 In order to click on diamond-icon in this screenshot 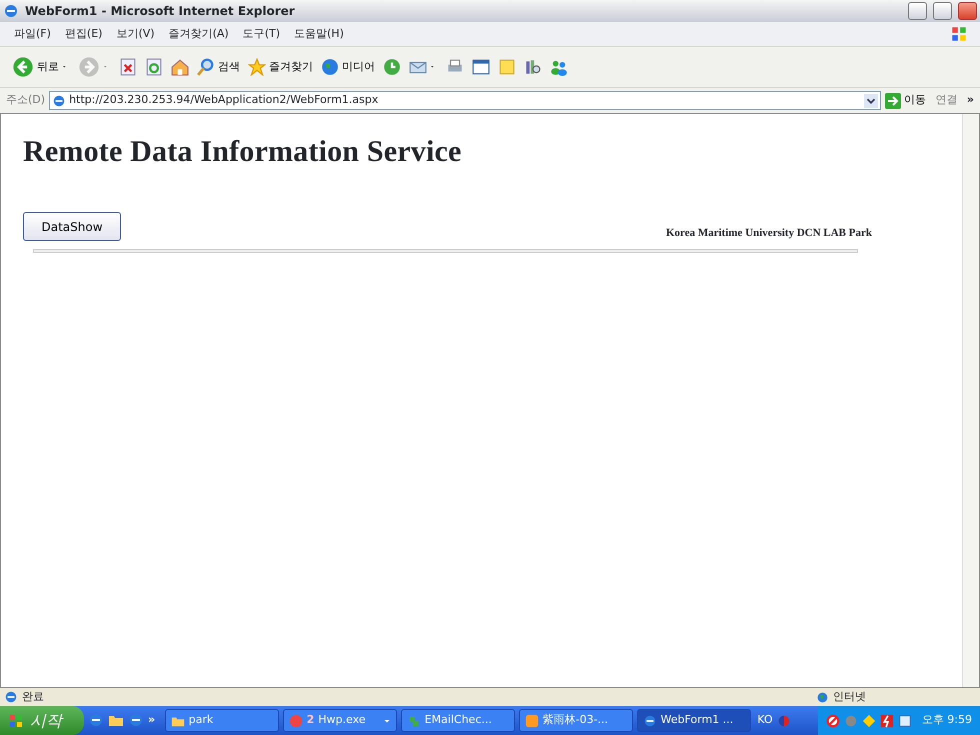, I will do `click(869, 721)`.